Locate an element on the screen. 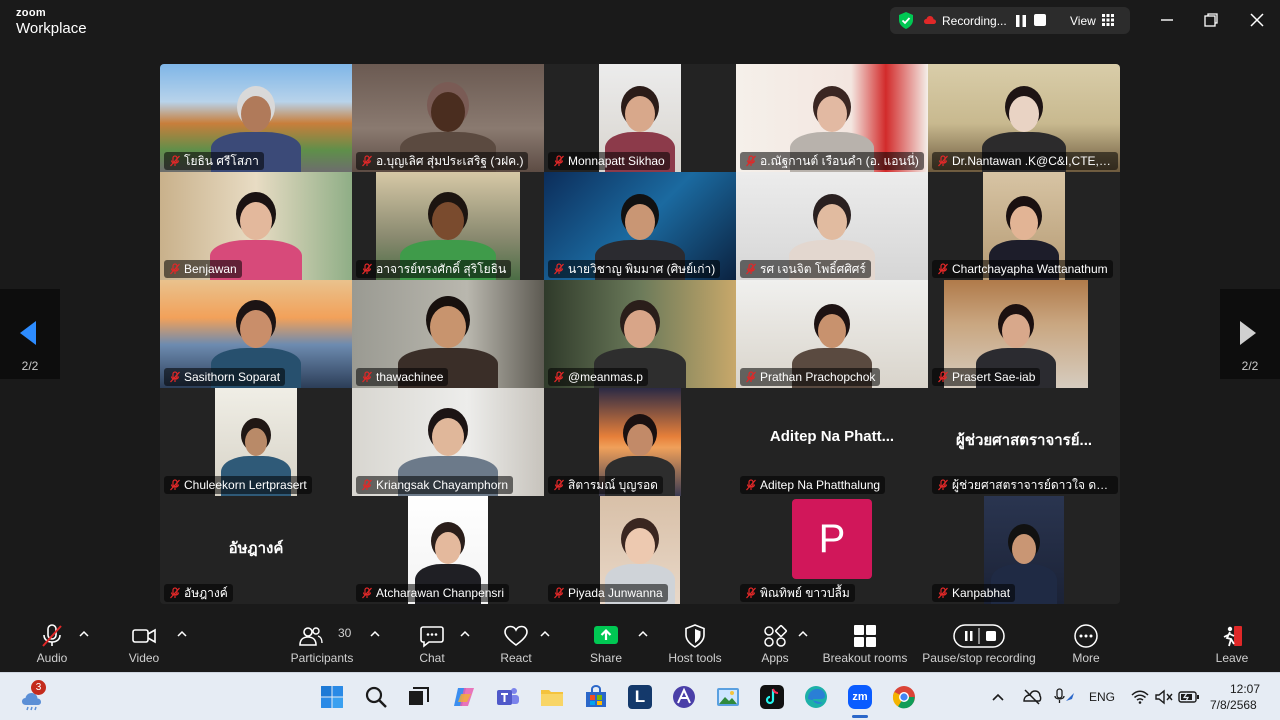 The height and width of the screenshot is (720, 1280). participant-name: Atcharawan Chanpensri is located at coordinates (440, 593).